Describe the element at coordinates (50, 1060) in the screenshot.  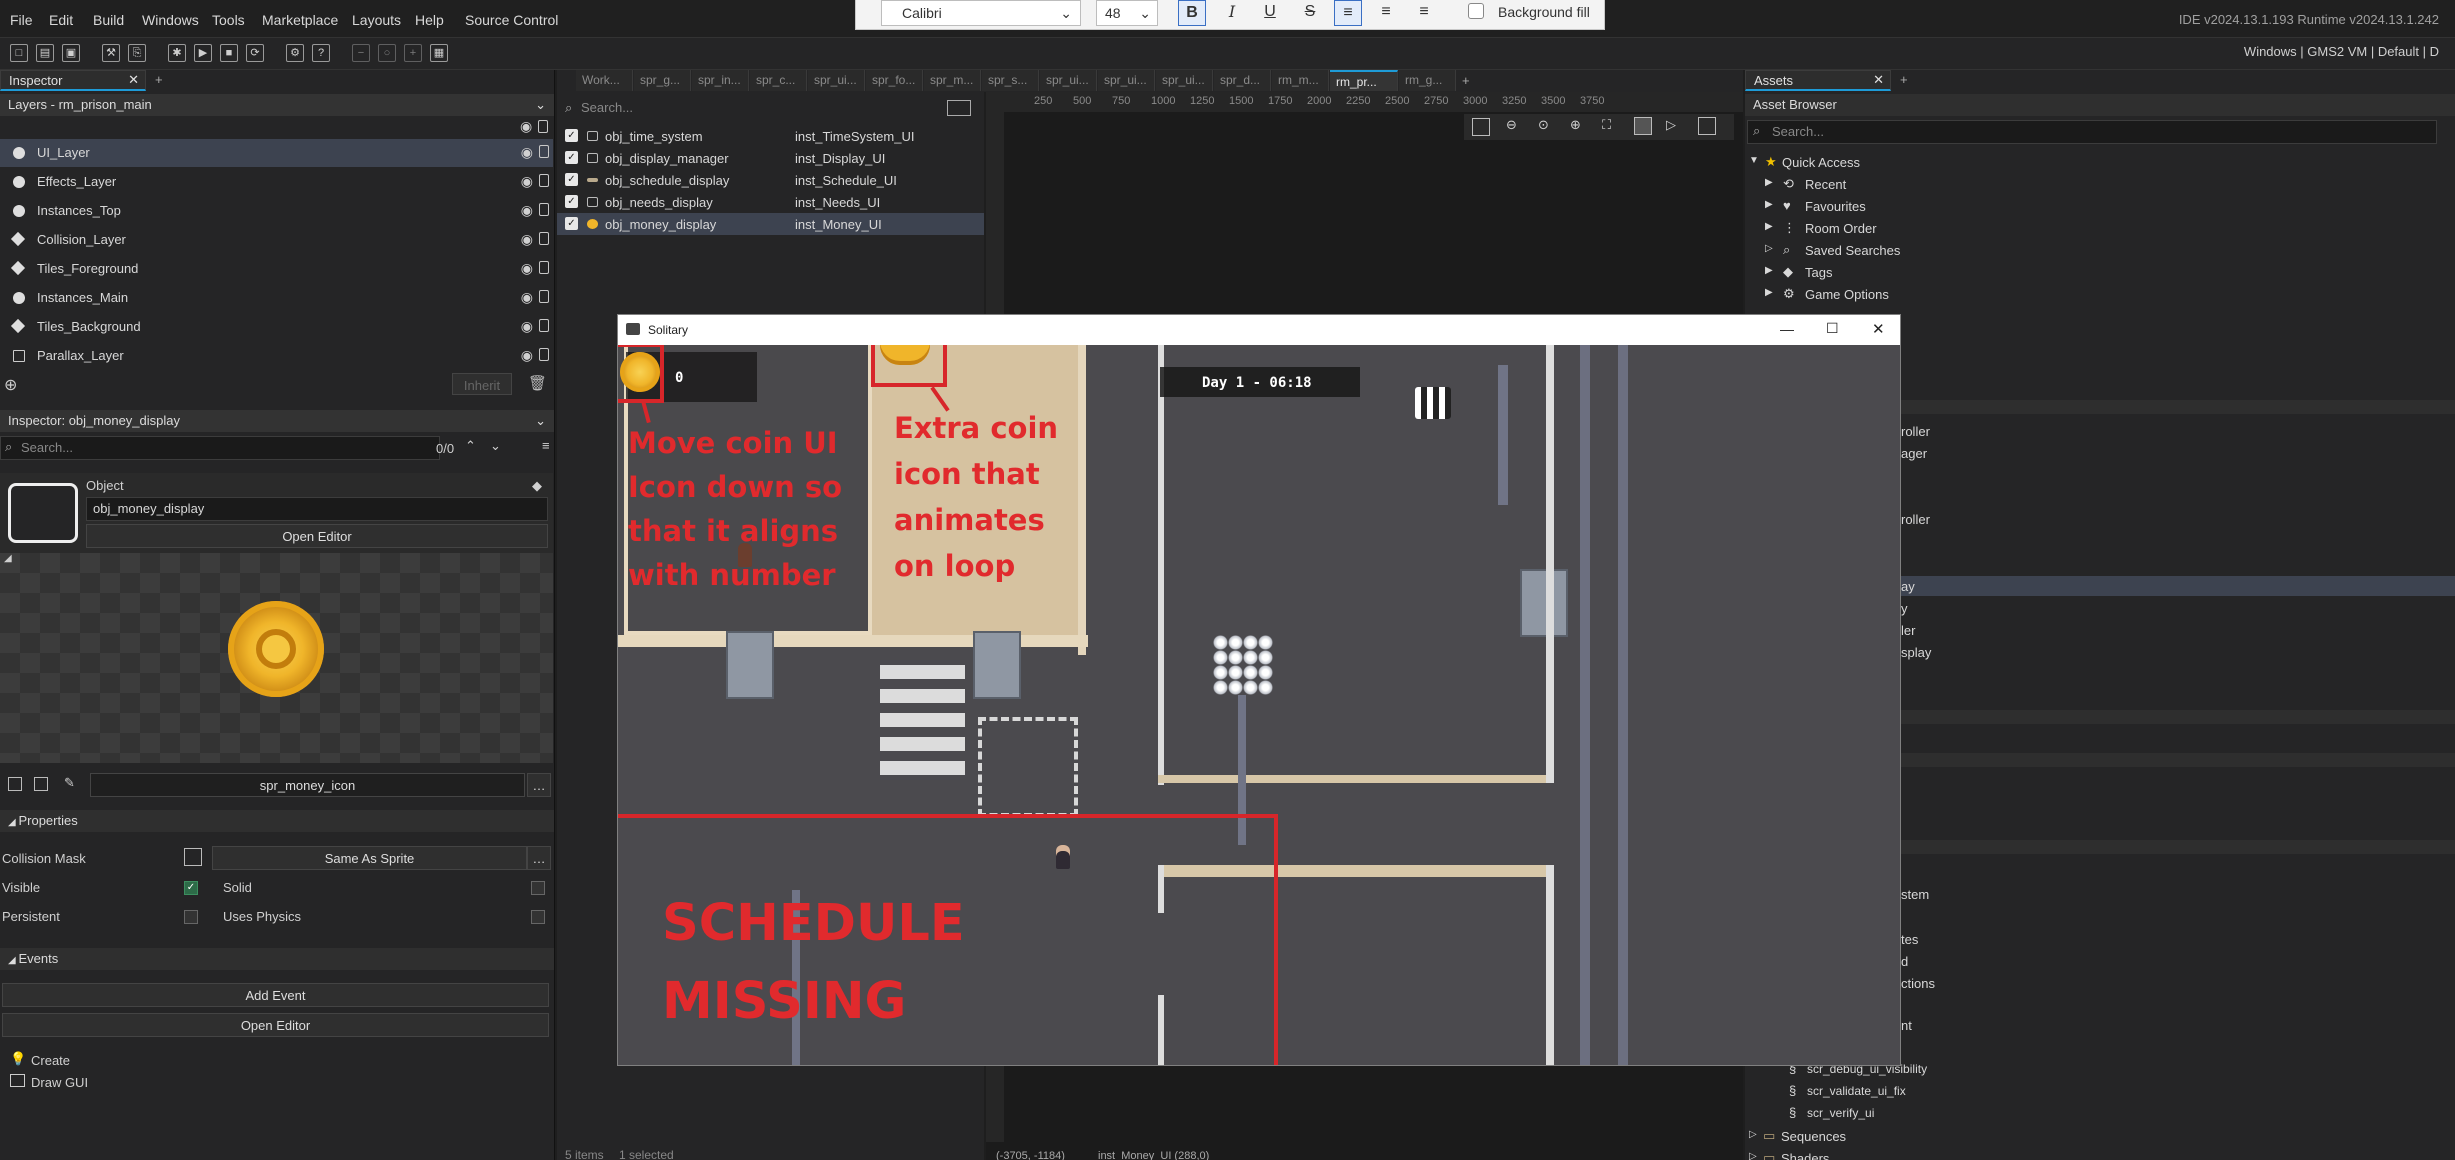
I see `event-create: Create` at that location.